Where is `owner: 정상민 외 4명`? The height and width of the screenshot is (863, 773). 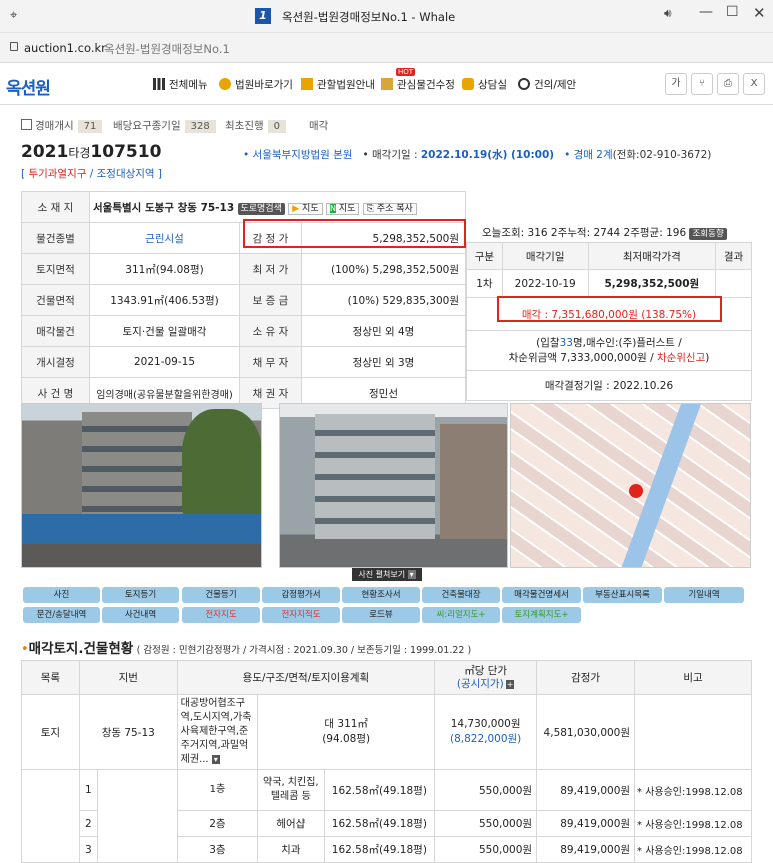 owner: 정상민 외 4명 is located at coordinates (383, 331).